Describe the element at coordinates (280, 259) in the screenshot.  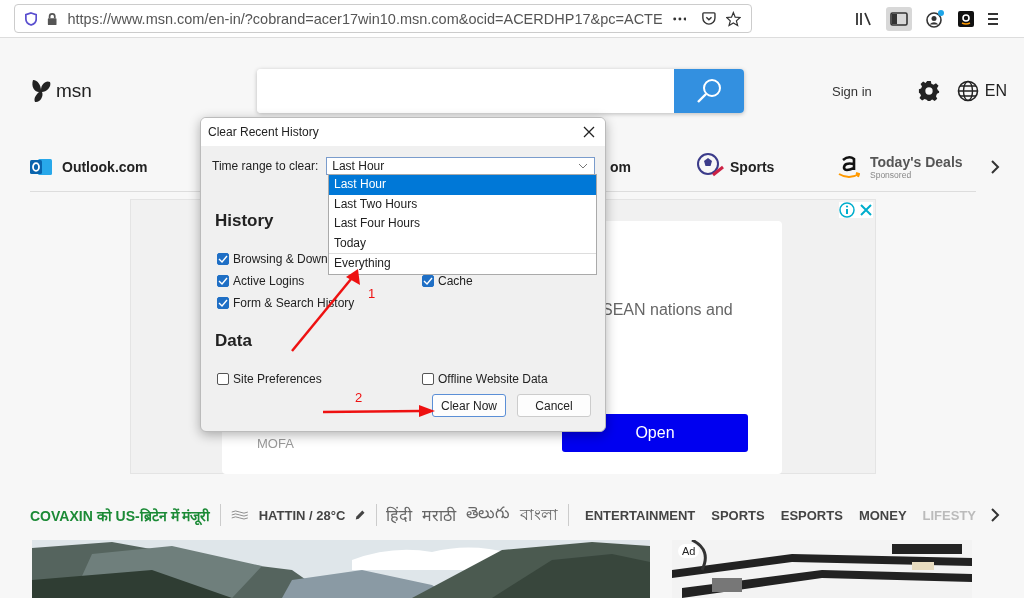
I see `checkbox-label: Browsing & Down` at that location.